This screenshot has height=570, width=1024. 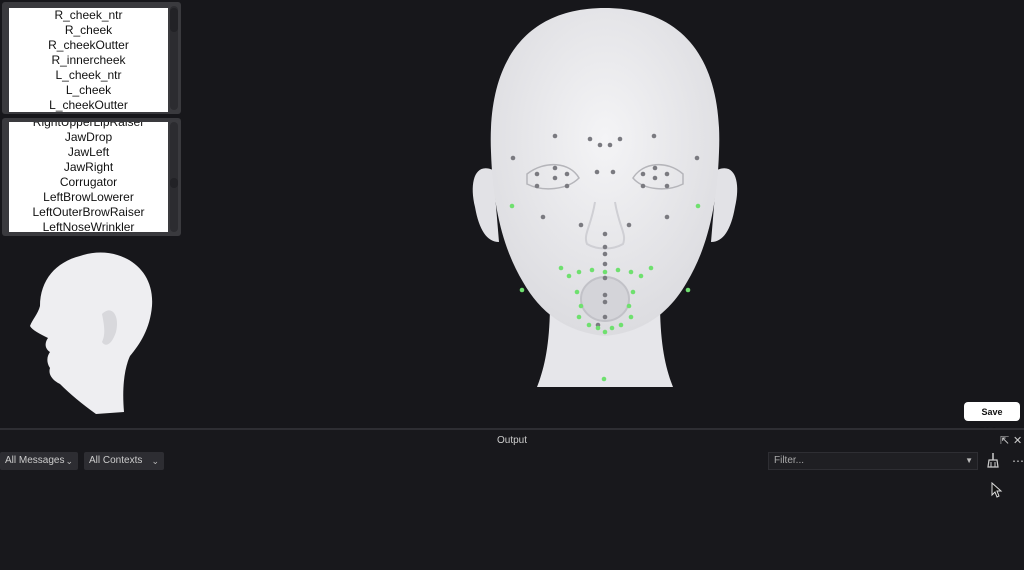 I want to click on filter-input: Filter... ▼, so click(x=873, y=461).